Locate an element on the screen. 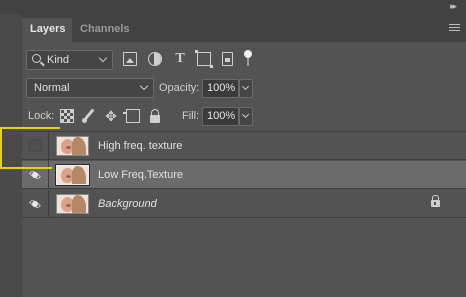  collapse-panels-icon: ▸▸ is located at coordinates (455, 6).